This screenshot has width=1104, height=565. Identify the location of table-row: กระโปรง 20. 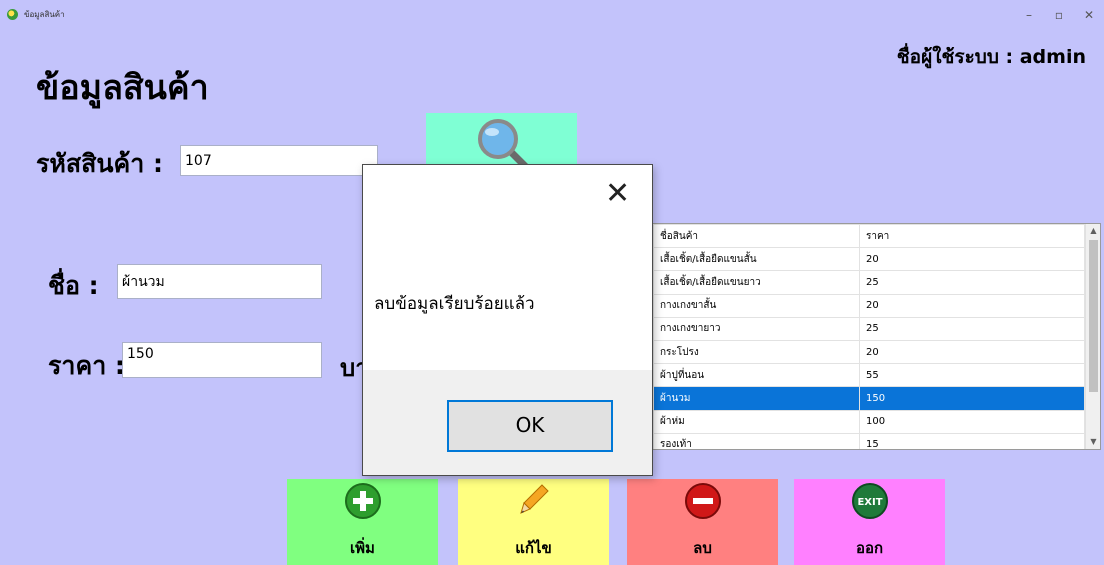
(869, 352).